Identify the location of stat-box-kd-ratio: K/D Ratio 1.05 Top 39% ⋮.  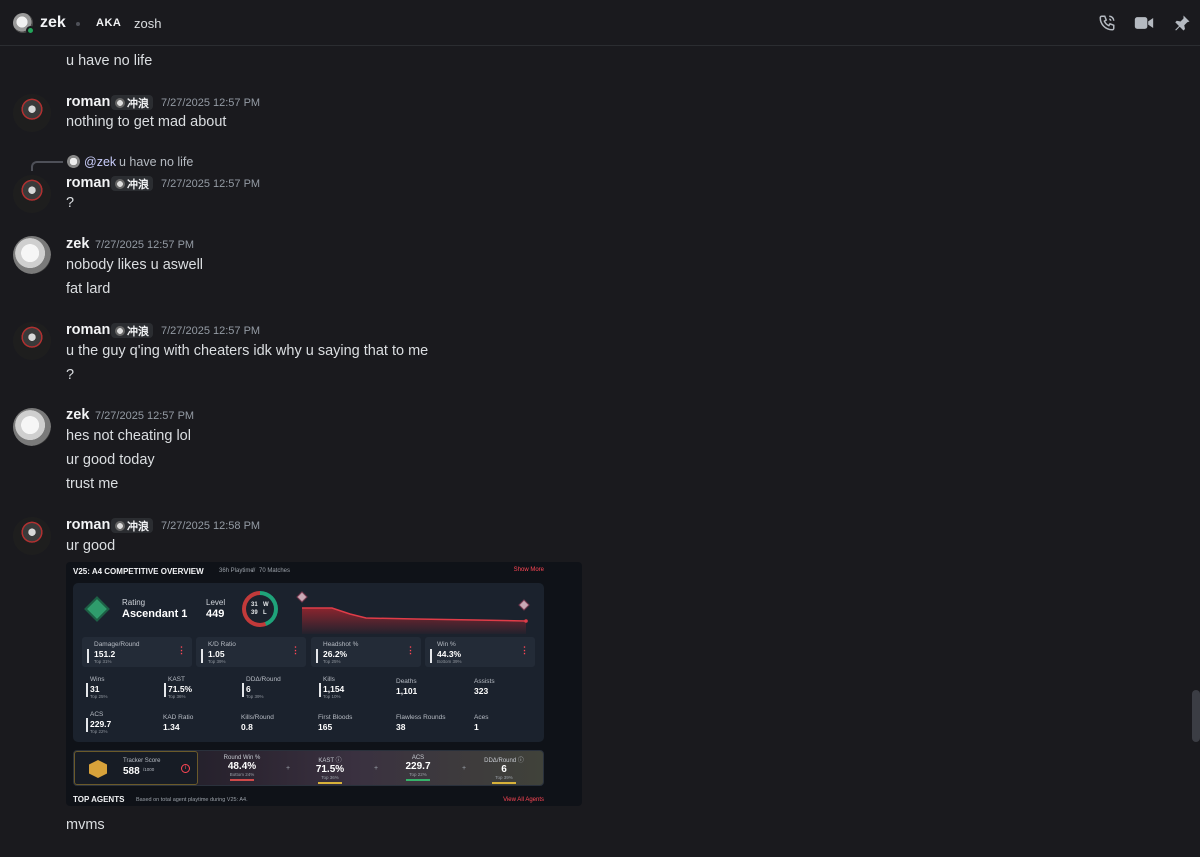
(251, 652).